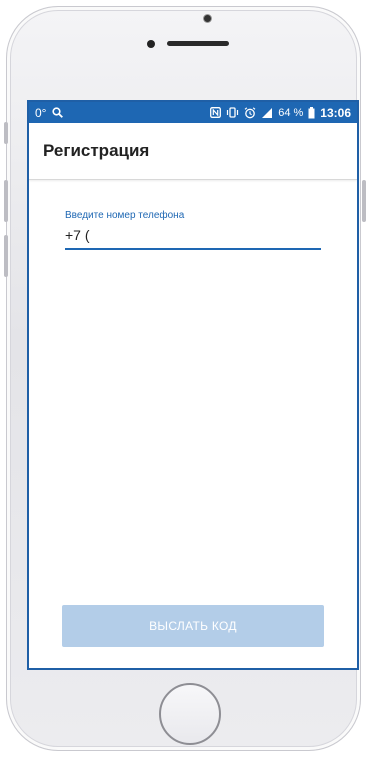 The image size is (370, 760). I want to click on phone-field-label: Введите номер телефона, so click(125, 215).